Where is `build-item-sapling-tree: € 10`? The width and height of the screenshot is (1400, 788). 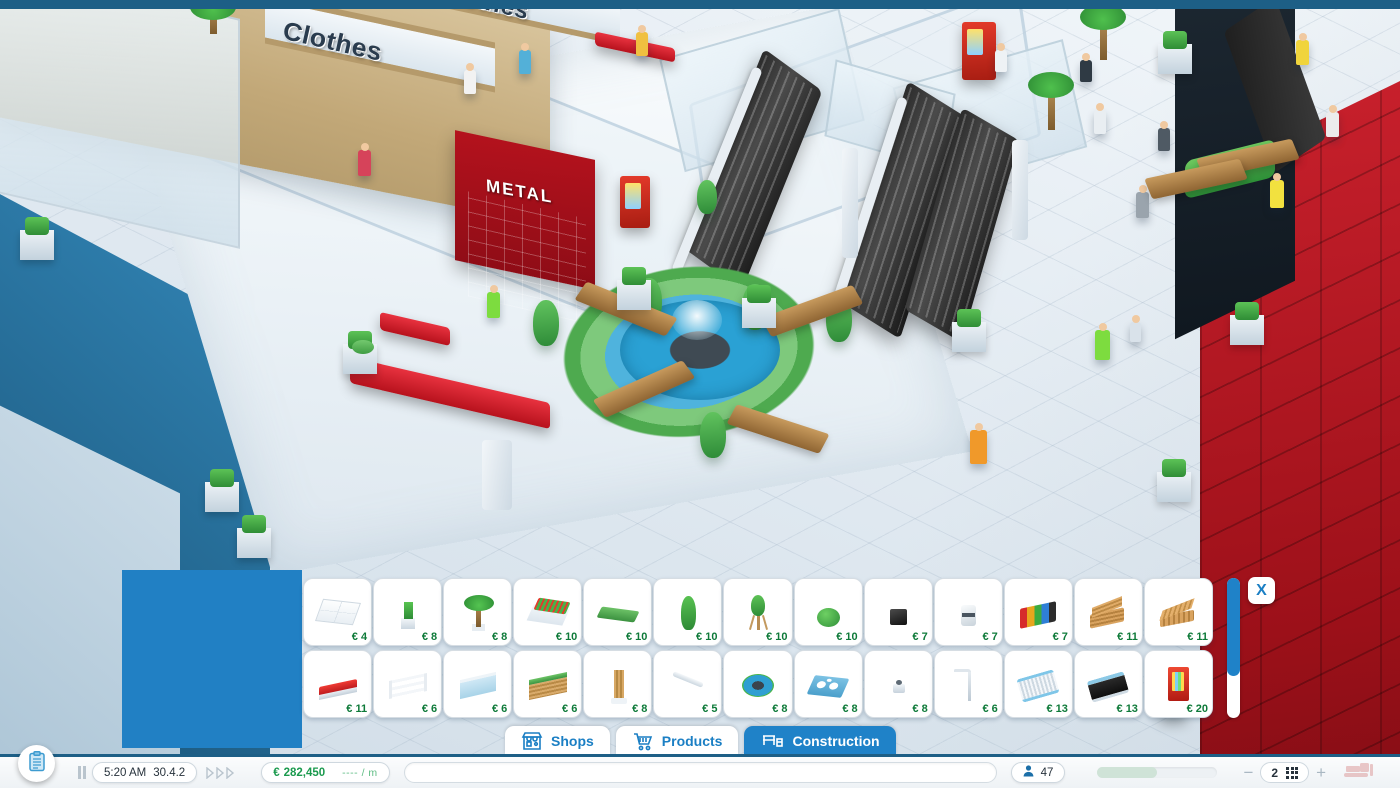
build-item-sapling-tree: € 10 is located at coordinates (758, 612).